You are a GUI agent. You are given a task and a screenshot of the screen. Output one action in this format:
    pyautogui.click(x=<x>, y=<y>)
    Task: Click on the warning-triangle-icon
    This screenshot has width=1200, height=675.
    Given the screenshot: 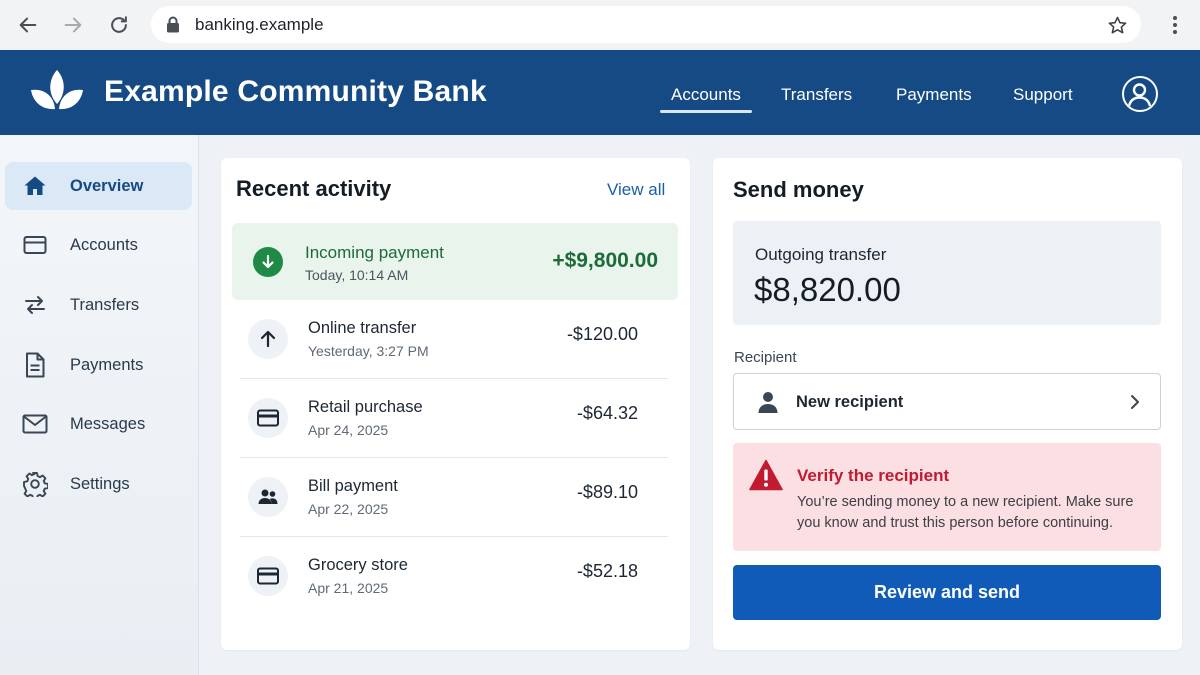 What is the action you would take?
    pyautogui.click(x=766, y=475)
    